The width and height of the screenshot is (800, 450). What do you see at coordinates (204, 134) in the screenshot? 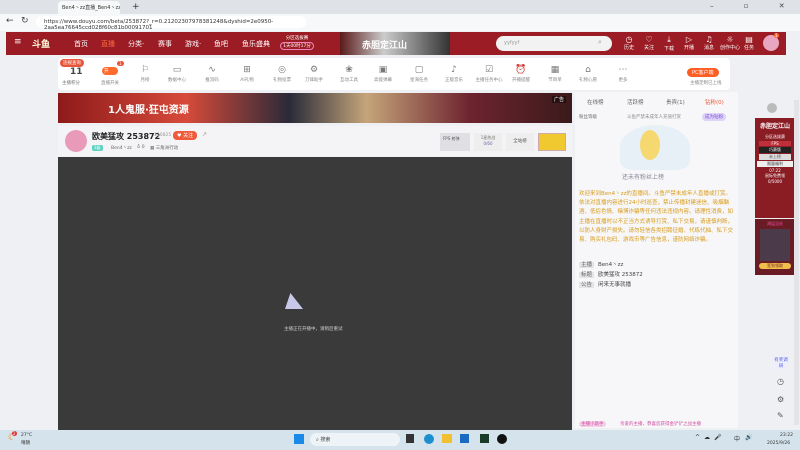
I see `share-icon: ↗` at bounding box center [204, 134].